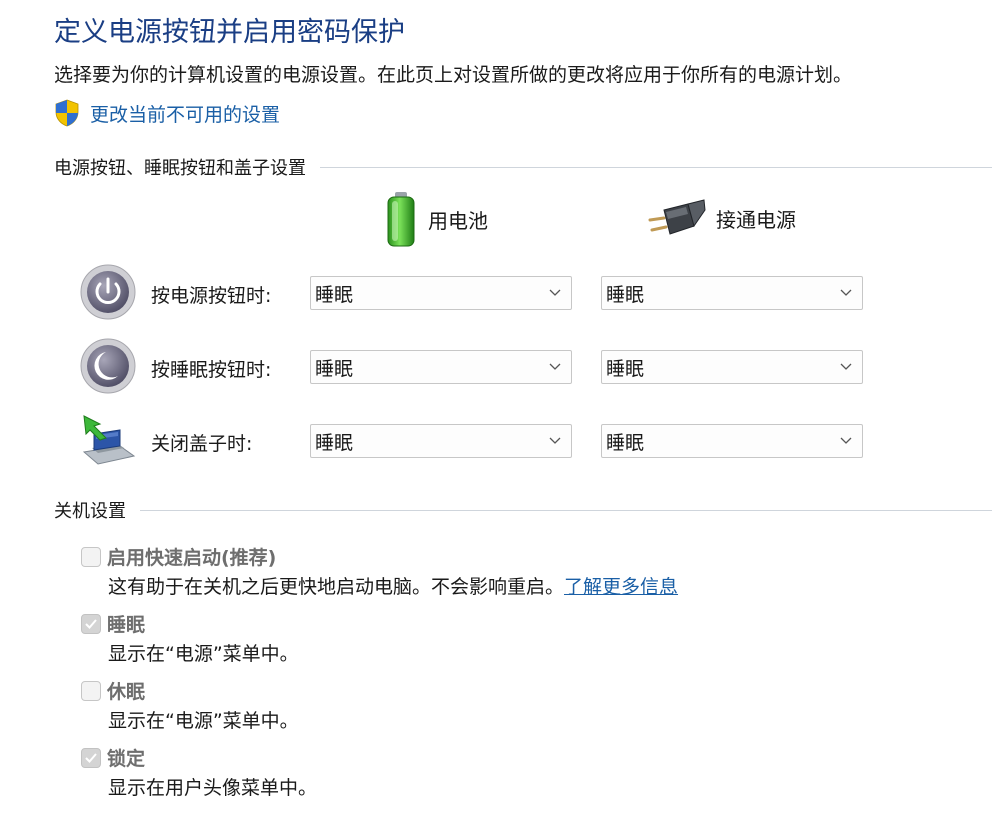  I want to click on power-button-icon, so click(108, 292).